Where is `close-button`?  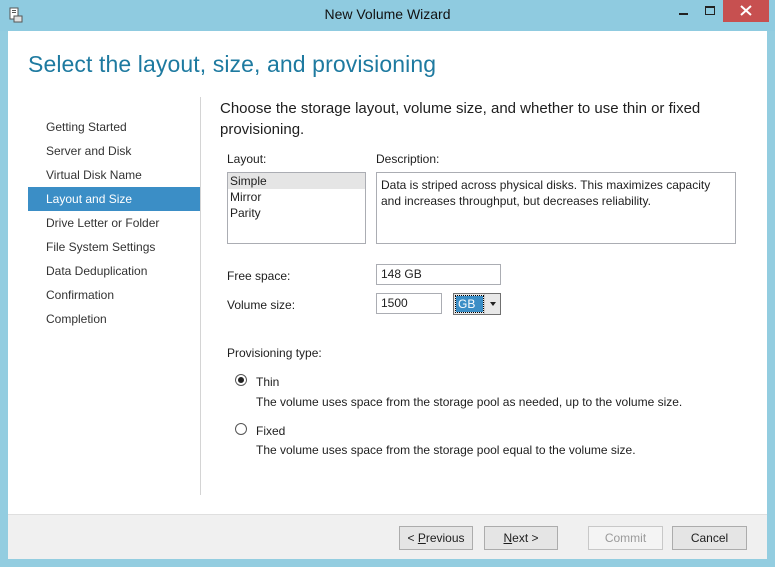 close-button is located at coordinates (746, 11).